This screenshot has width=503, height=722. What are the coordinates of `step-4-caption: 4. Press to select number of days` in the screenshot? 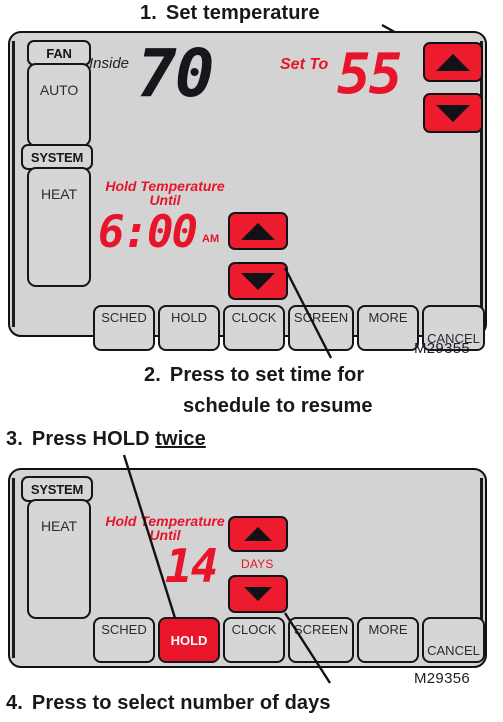 It's located at (168, 703).